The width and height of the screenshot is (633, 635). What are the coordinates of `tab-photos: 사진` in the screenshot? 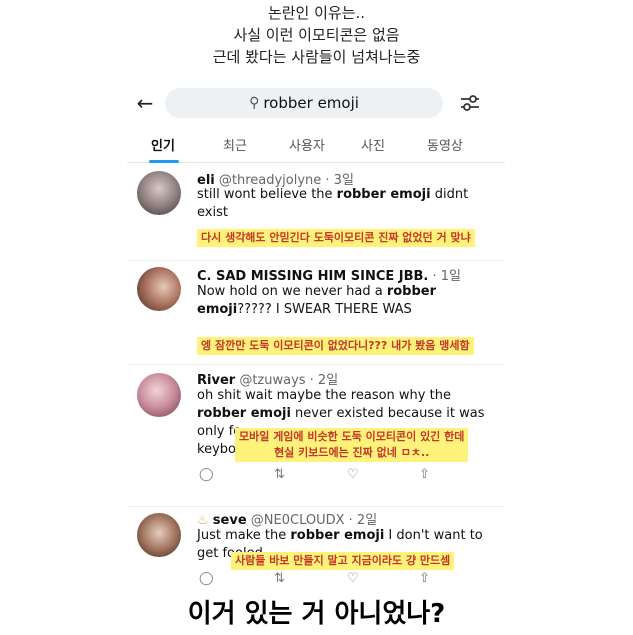 It's located at (373, 144).